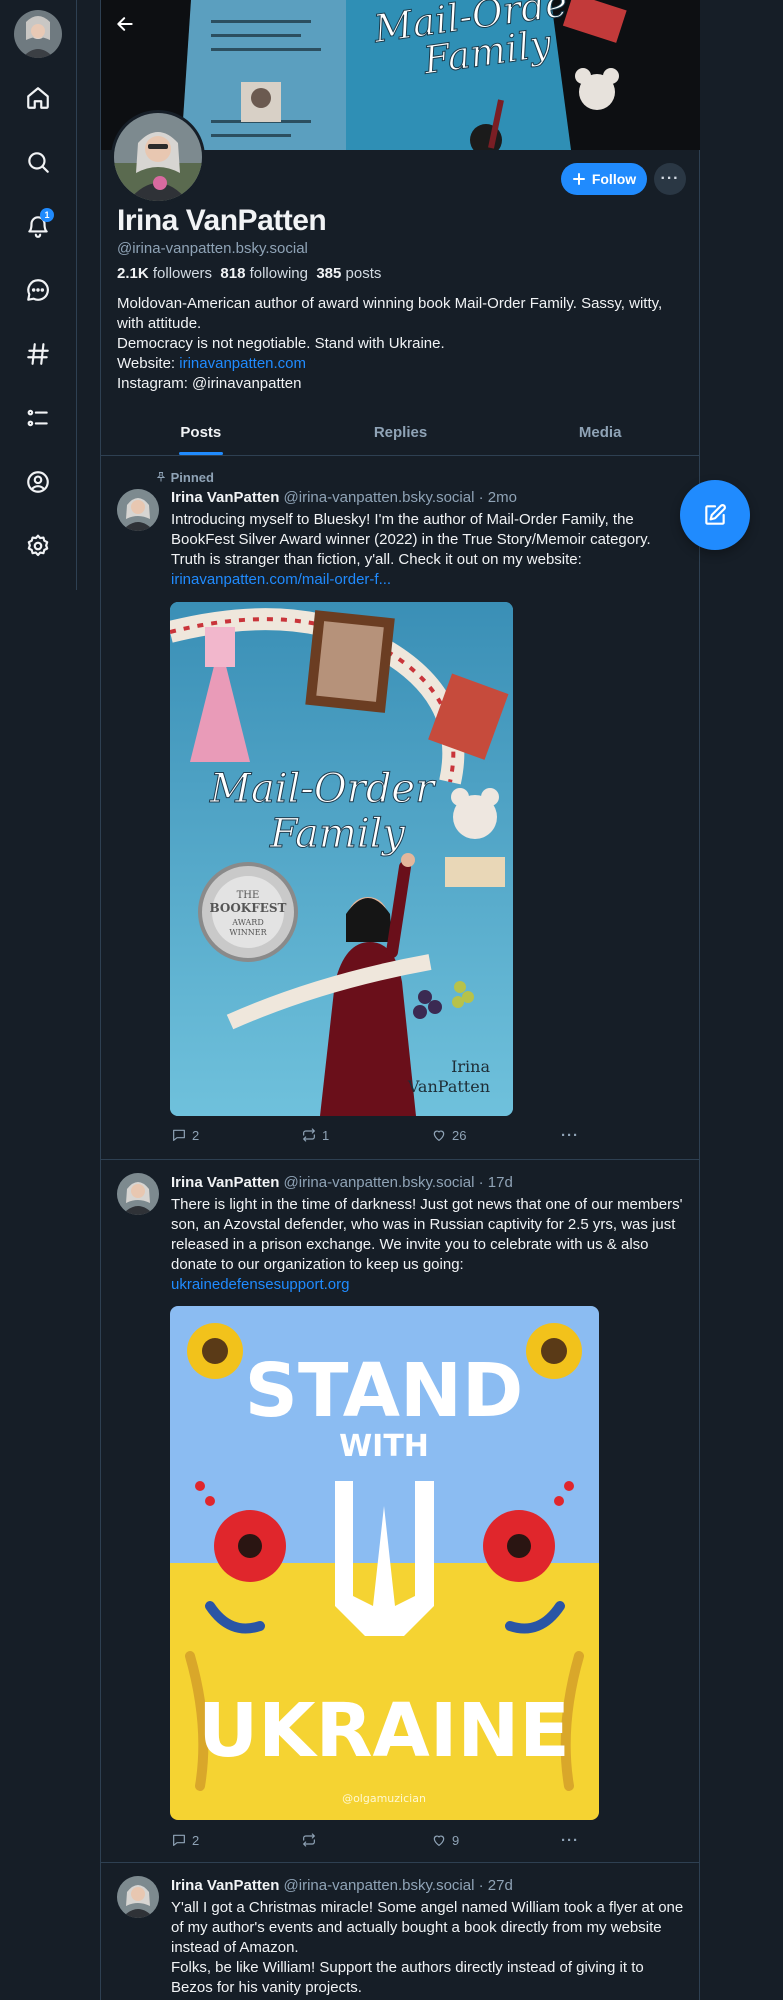 This screenshot has height=2000, width=783. What do you see at coordinates (248, 932) in the screenshot?
I see `seal-text: WINNER` at bounding box center [248, 932].